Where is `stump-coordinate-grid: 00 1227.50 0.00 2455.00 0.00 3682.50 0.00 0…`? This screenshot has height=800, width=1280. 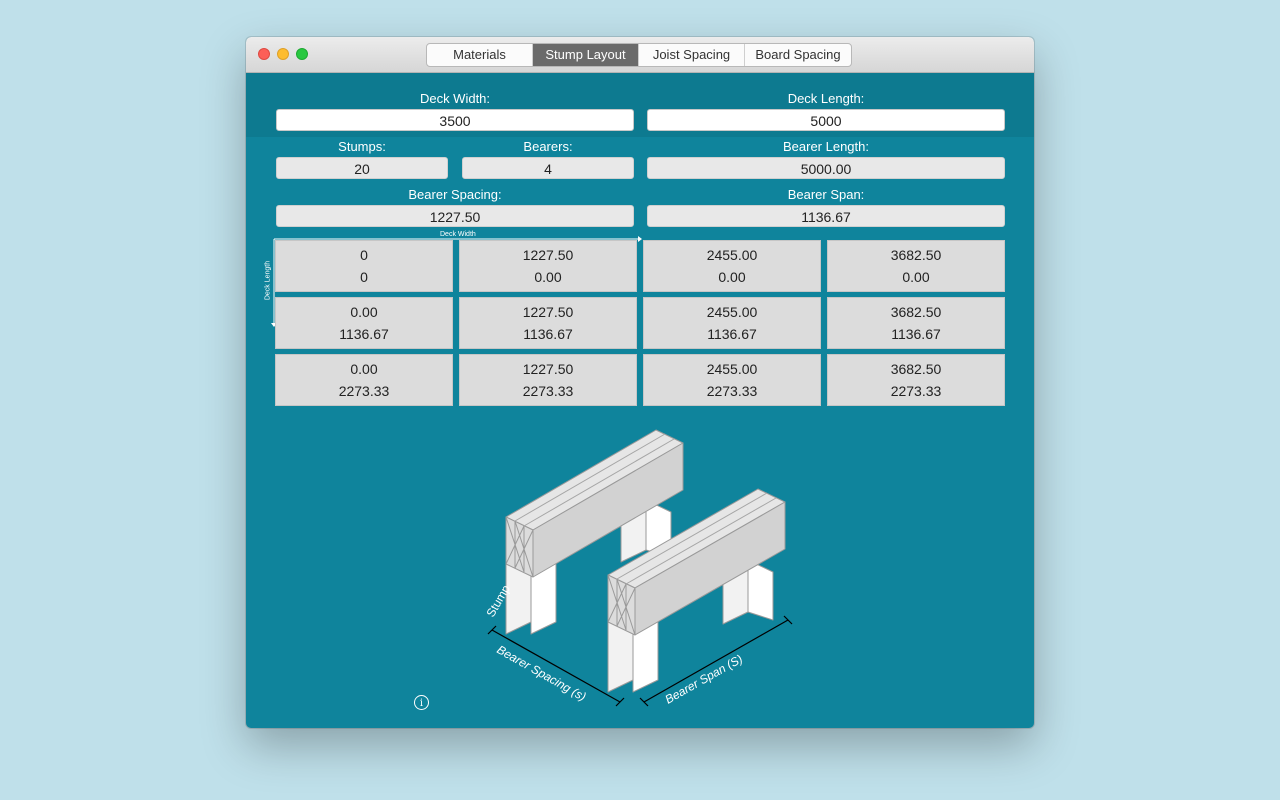
stump-coordinate-grid: 00 1227.50 0.00 2455.00 0.00 3682.50 0.00 0… is located at coordinates (641, 323).